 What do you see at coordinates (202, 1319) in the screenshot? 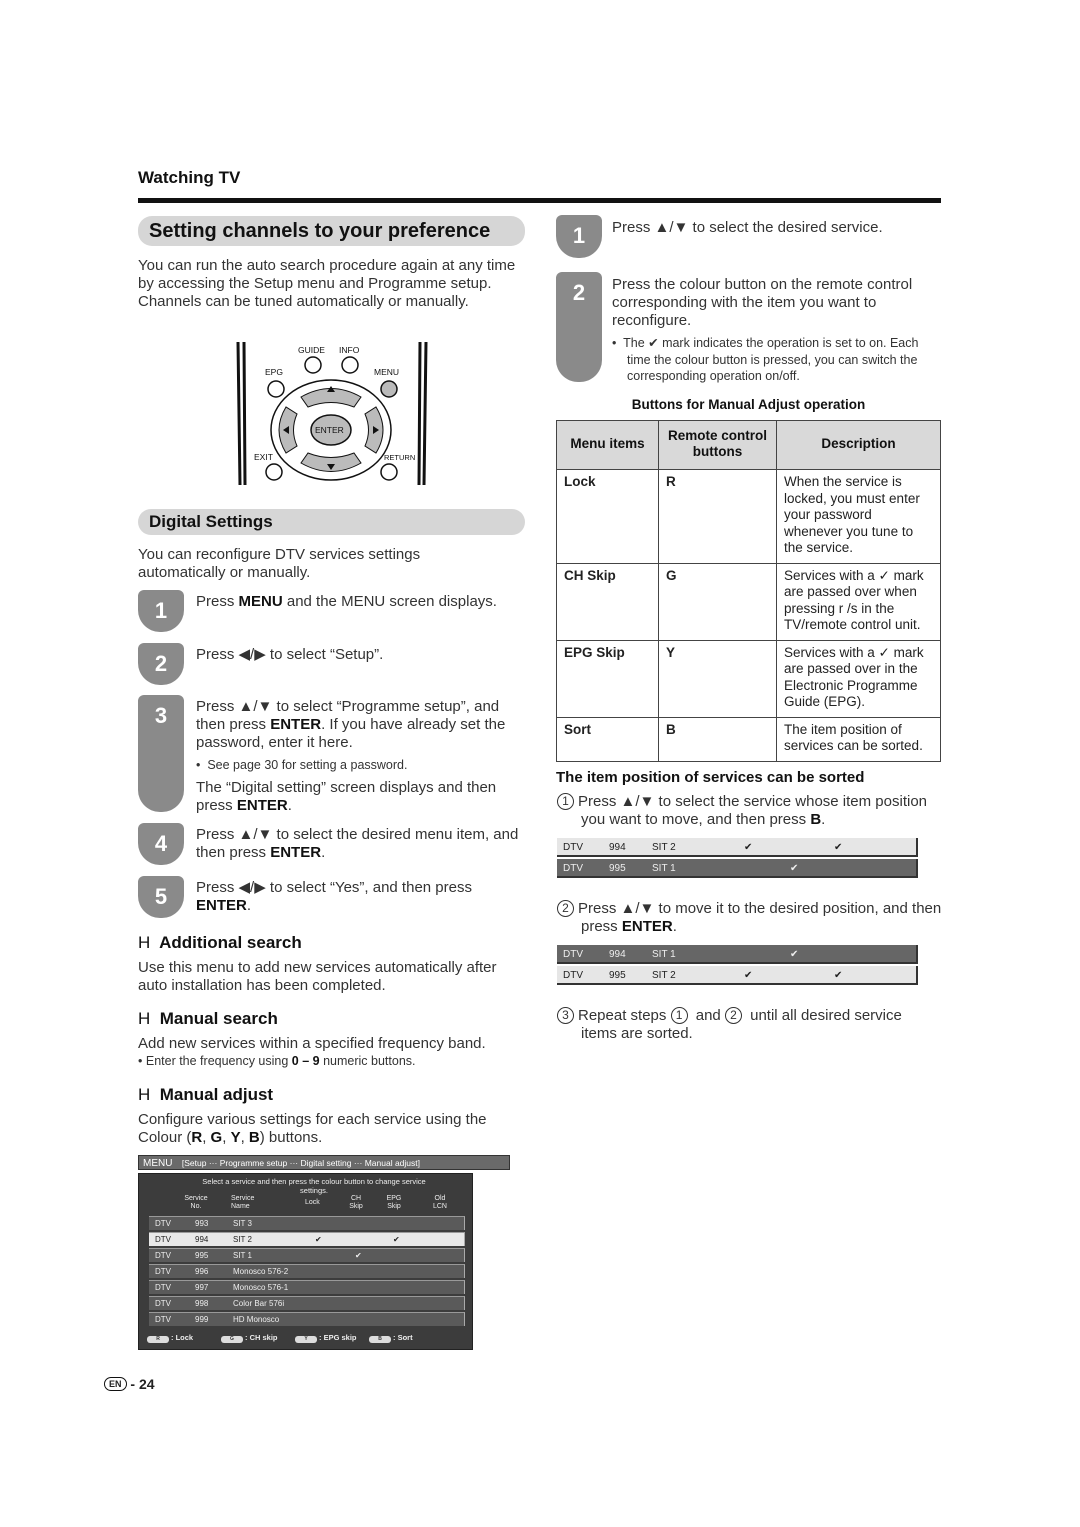
I see `cell-no: 999` at bounding box center [202, 1319].